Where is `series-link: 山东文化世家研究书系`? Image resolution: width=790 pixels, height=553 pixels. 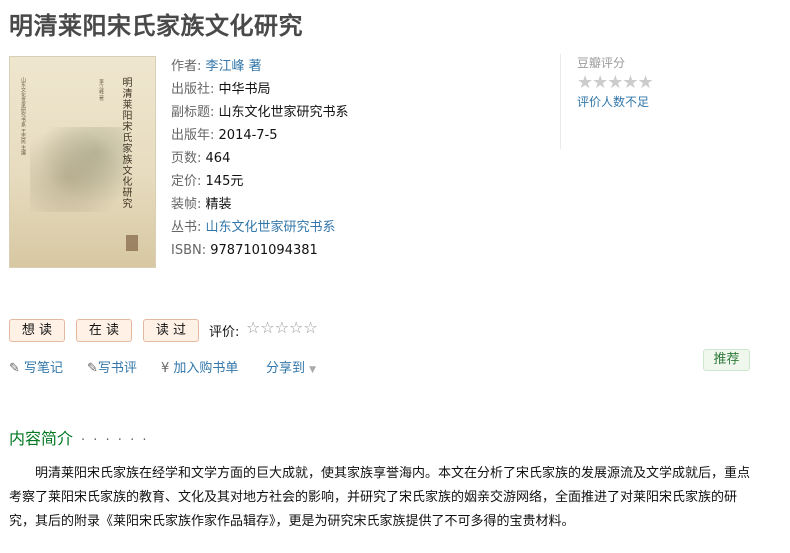 series-link: 山东文化世家研究书系 is located at coordinates (271, 227).